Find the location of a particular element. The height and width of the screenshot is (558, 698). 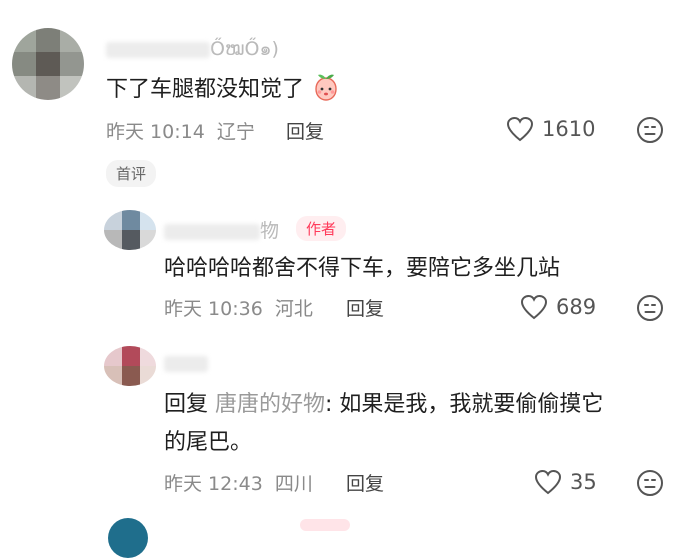

username: ŐໝŐ๑) is located at coordinates (192, 49).